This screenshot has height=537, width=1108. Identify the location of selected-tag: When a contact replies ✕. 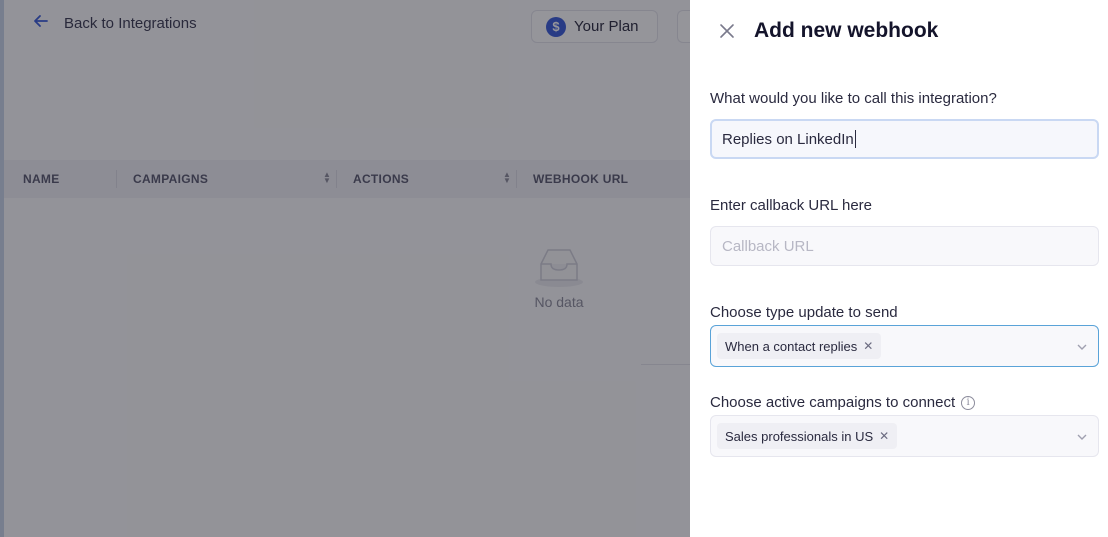
(799, 346).